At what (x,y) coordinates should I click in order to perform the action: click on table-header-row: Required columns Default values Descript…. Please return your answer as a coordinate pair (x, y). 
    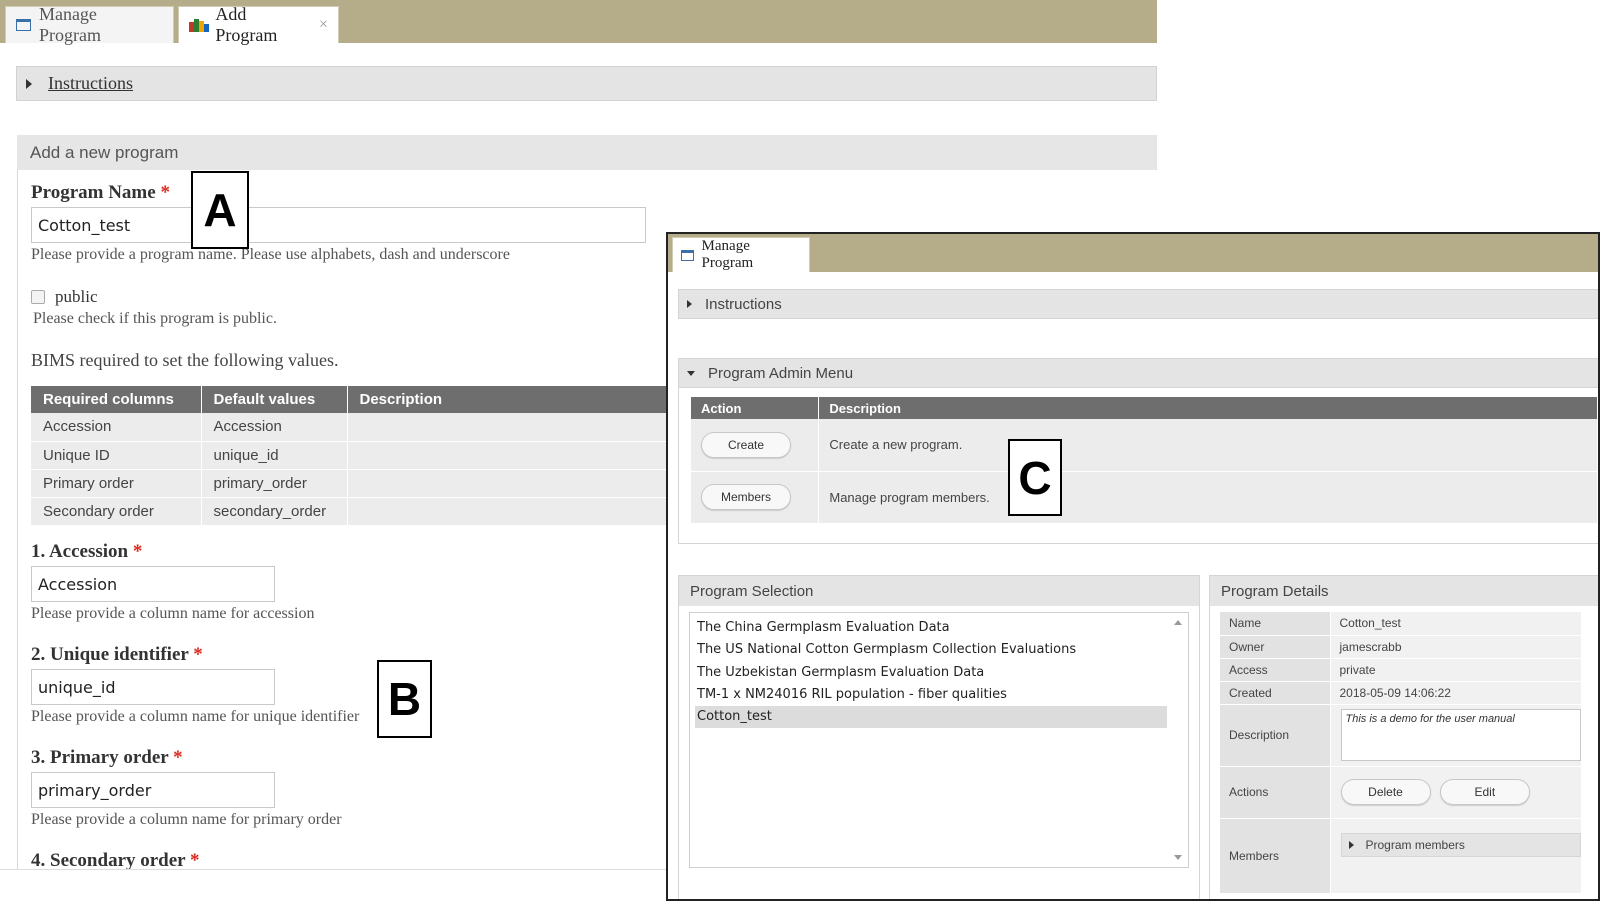
    Looking at the image, I should click on (354, 399).